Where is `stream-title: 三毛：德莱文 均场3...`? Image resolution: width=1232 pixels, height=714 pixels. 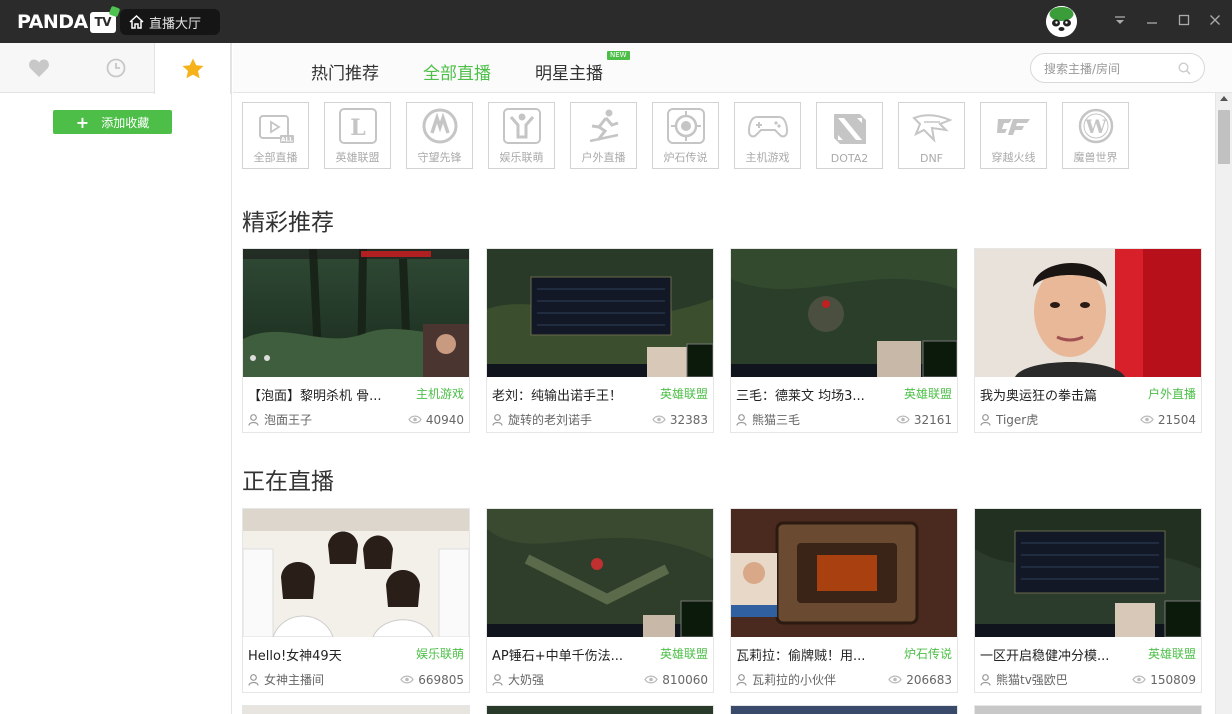 stream-title: 三毛：德莱文 均场3... is located at coordinates (800, 396).